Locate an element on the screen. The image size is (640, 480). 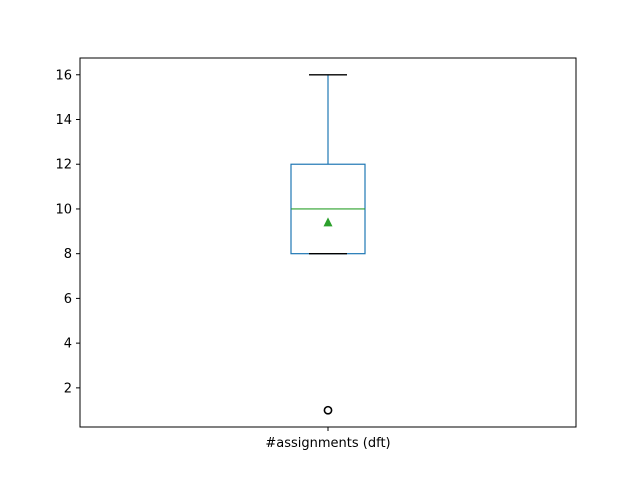
y-tick-label: 12 is located at coordinates (63, 165).